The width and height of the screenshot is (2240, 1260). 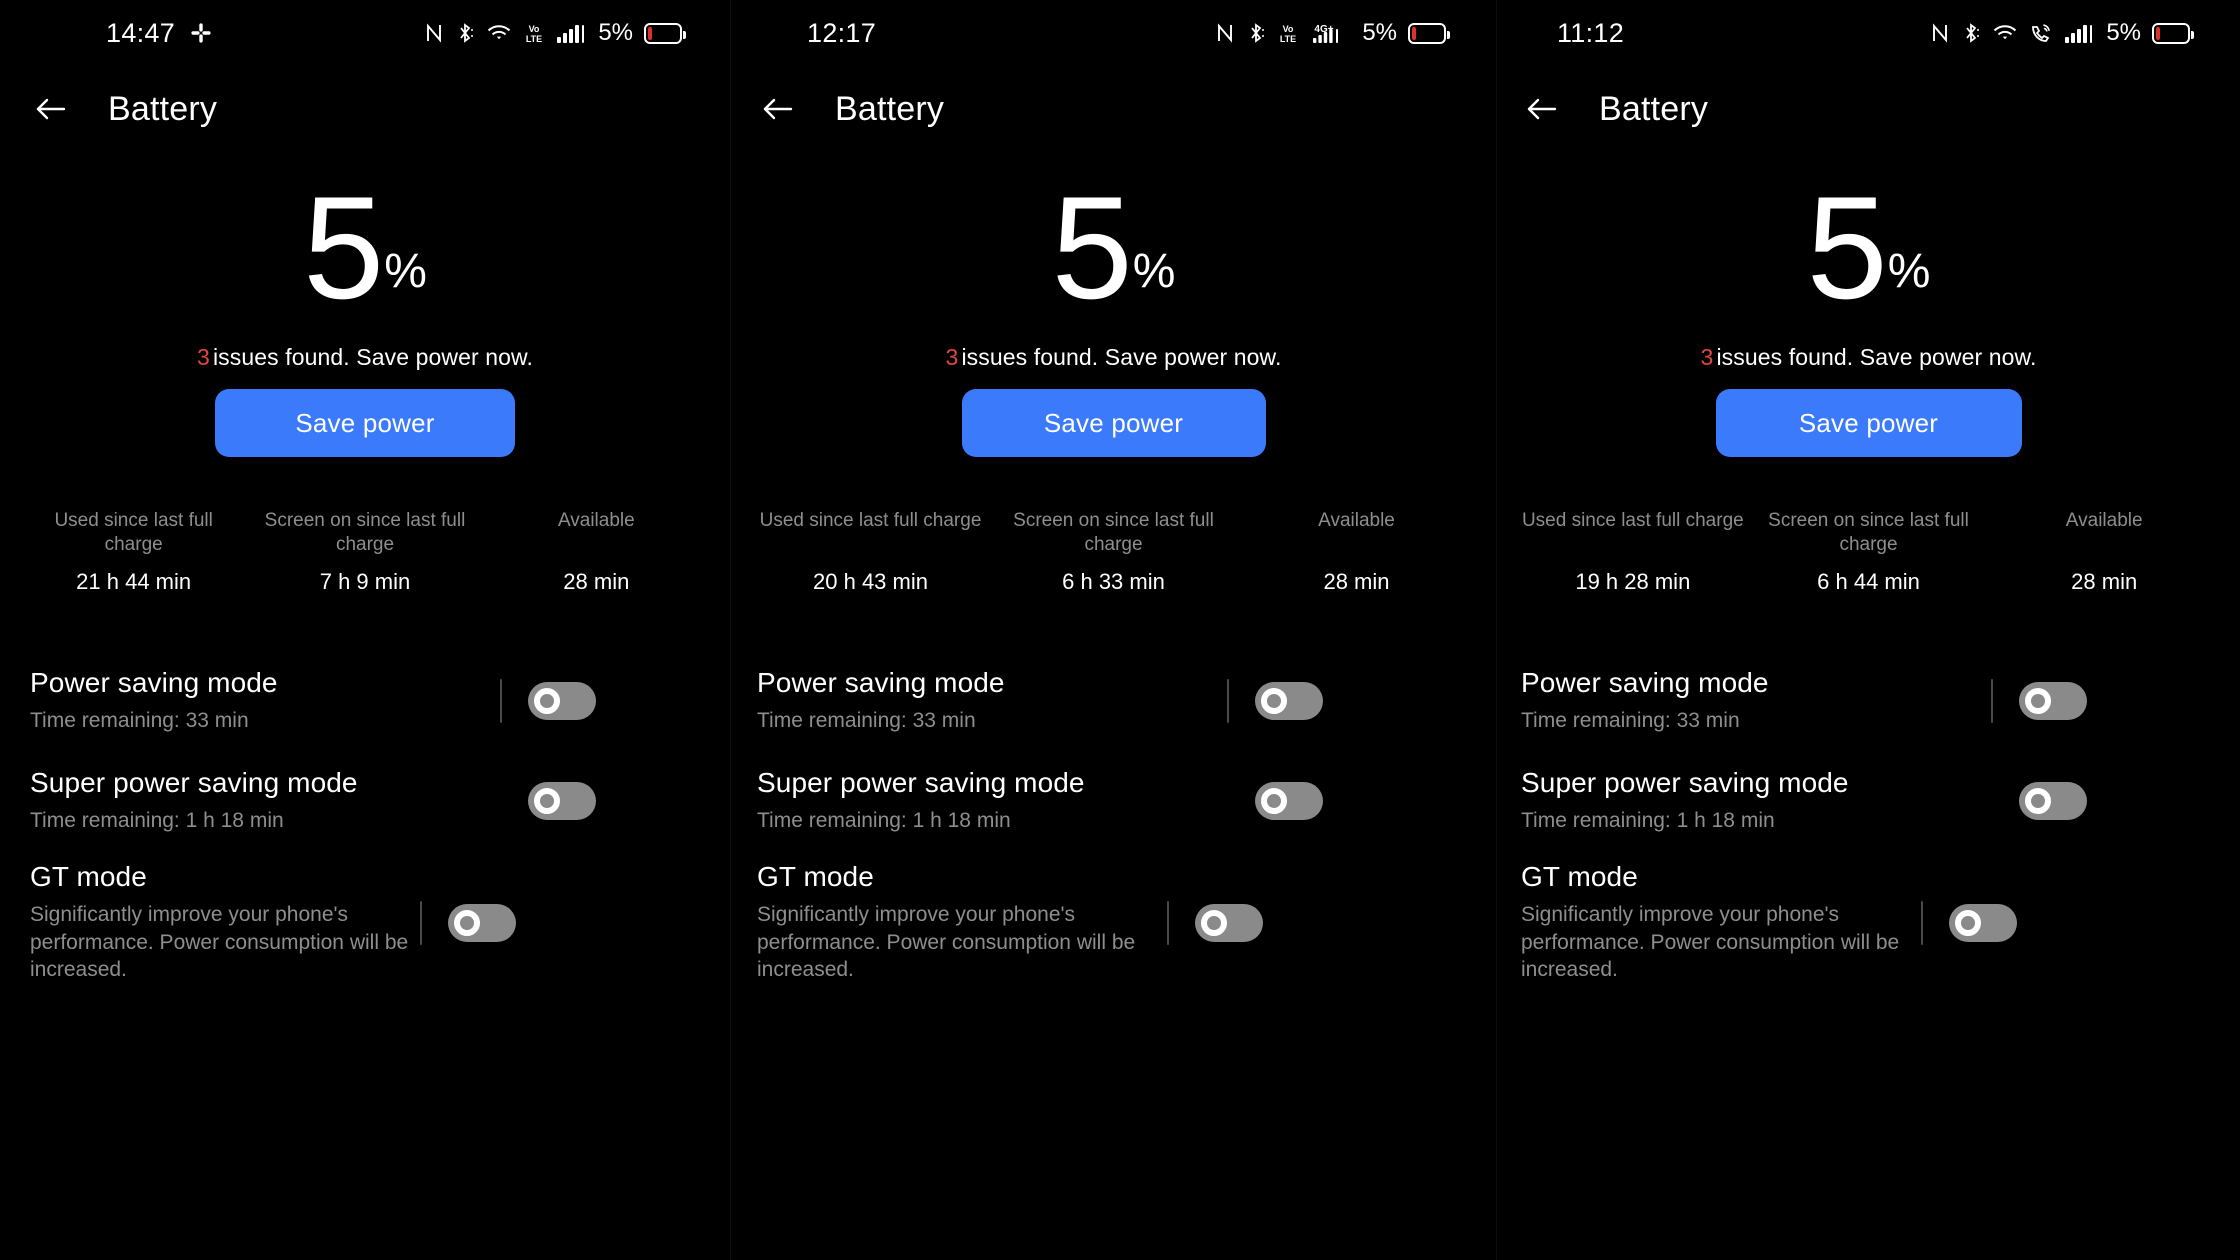 I want to click on setting-title: Power saving mode, so click(x=154, y=682).